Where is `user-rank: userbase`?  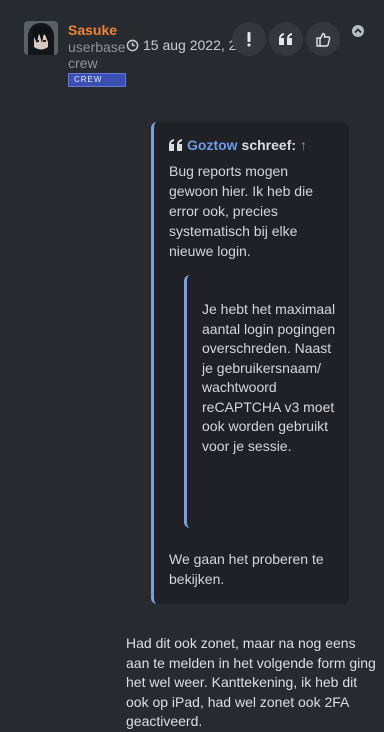 user-rank: userbase is located at coordinates (97, 47).